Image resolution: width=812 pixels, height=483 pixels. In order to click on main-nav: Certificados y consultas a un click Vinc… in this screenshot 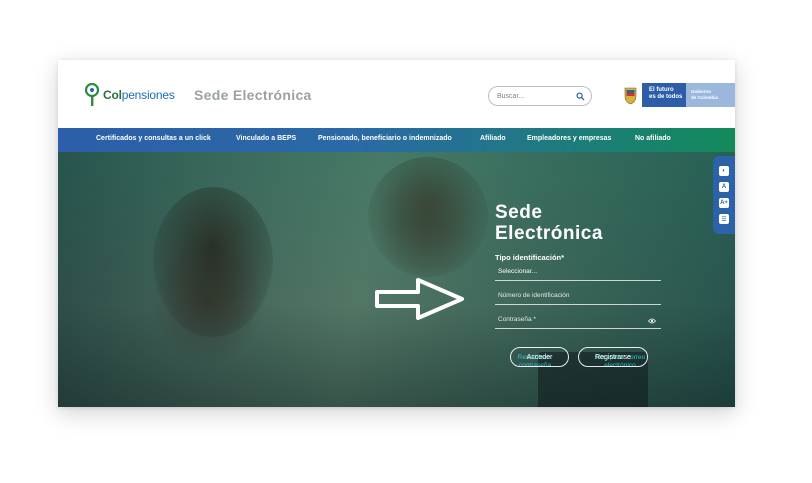, I will do `click(396, 140)`.